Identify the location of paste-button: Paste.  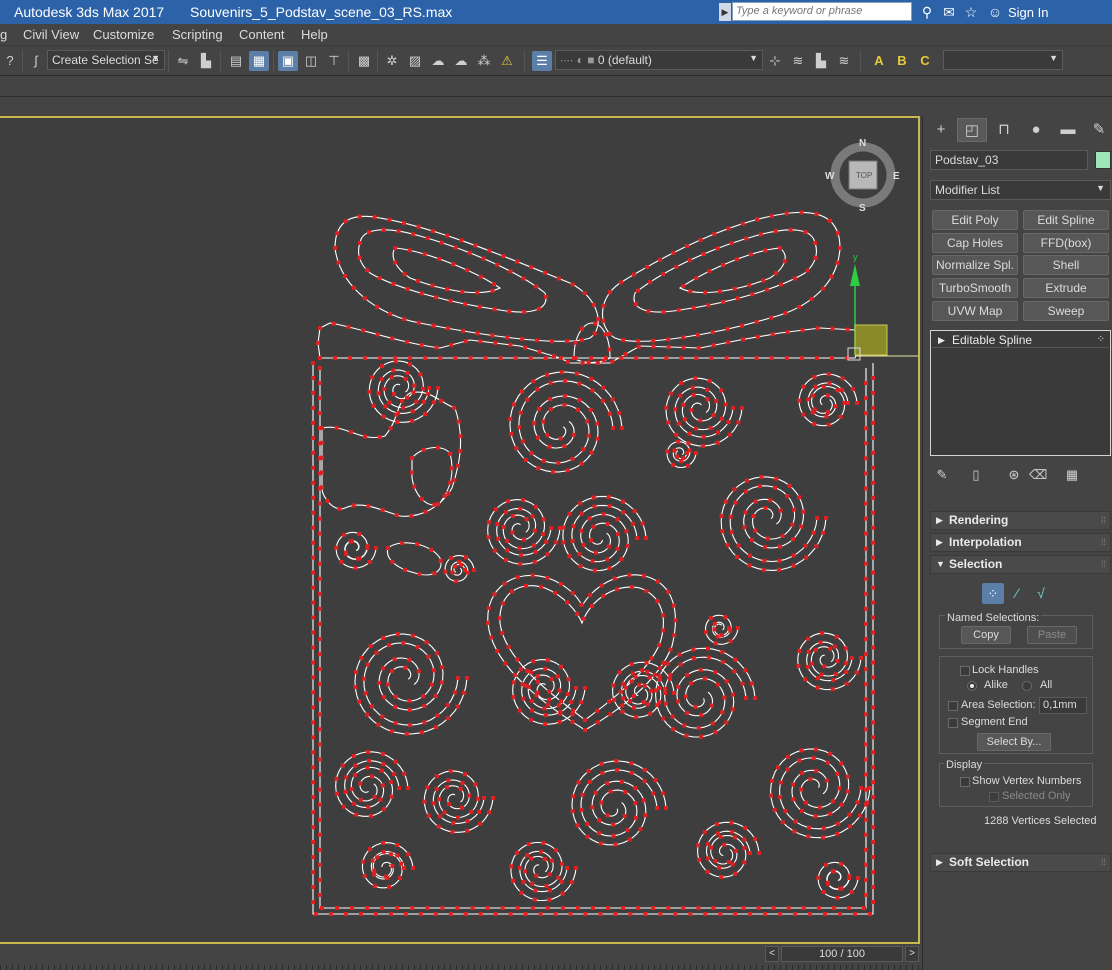
(1052, 635).